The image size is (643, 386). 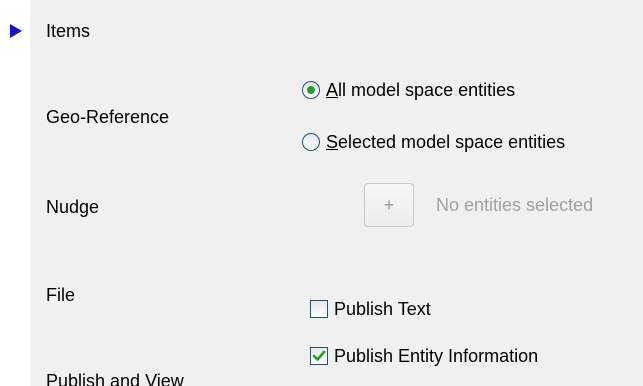 What do you see at coordinates (15, 193) in the screenshot?
I see `row-header-column` at bounding box center [15, 193].